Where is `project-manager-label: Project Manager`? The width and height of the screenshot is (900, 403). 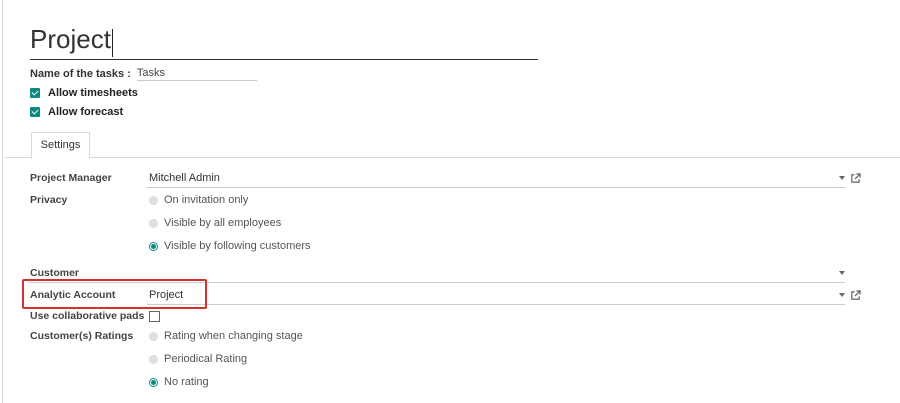
project-manager-label: Project Manager is located at coordinates (71, 178).